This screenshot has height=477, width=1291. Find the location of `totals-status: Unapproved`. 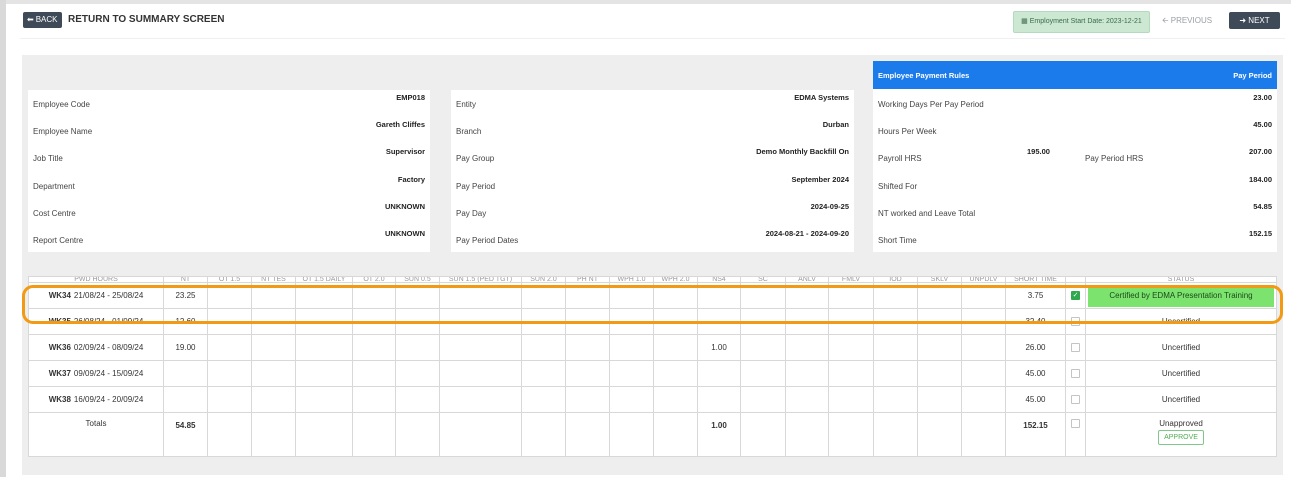

totals-status: Unapproved is located at coordinates (1181, 423).